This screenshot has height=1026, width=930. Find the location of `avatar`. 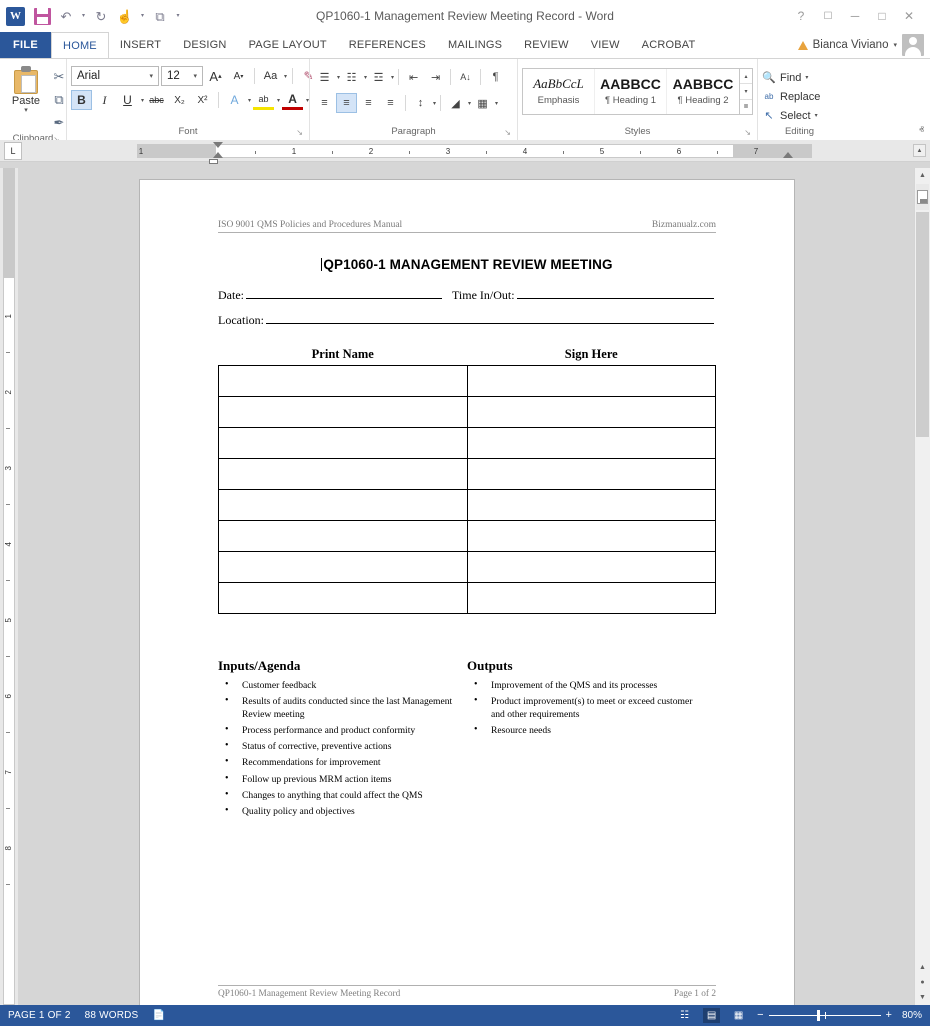

avatar is located at coordinates (913, 45).